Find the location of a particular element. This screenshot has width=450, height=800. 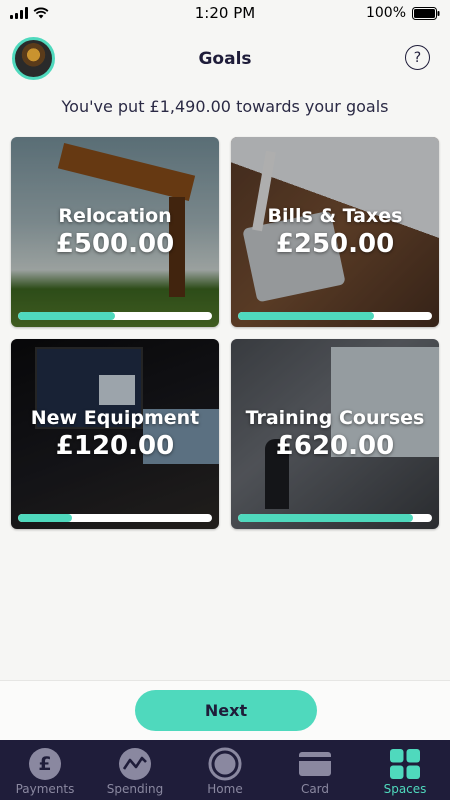

goal-name: Relocation is located at coordinates (115, 216).